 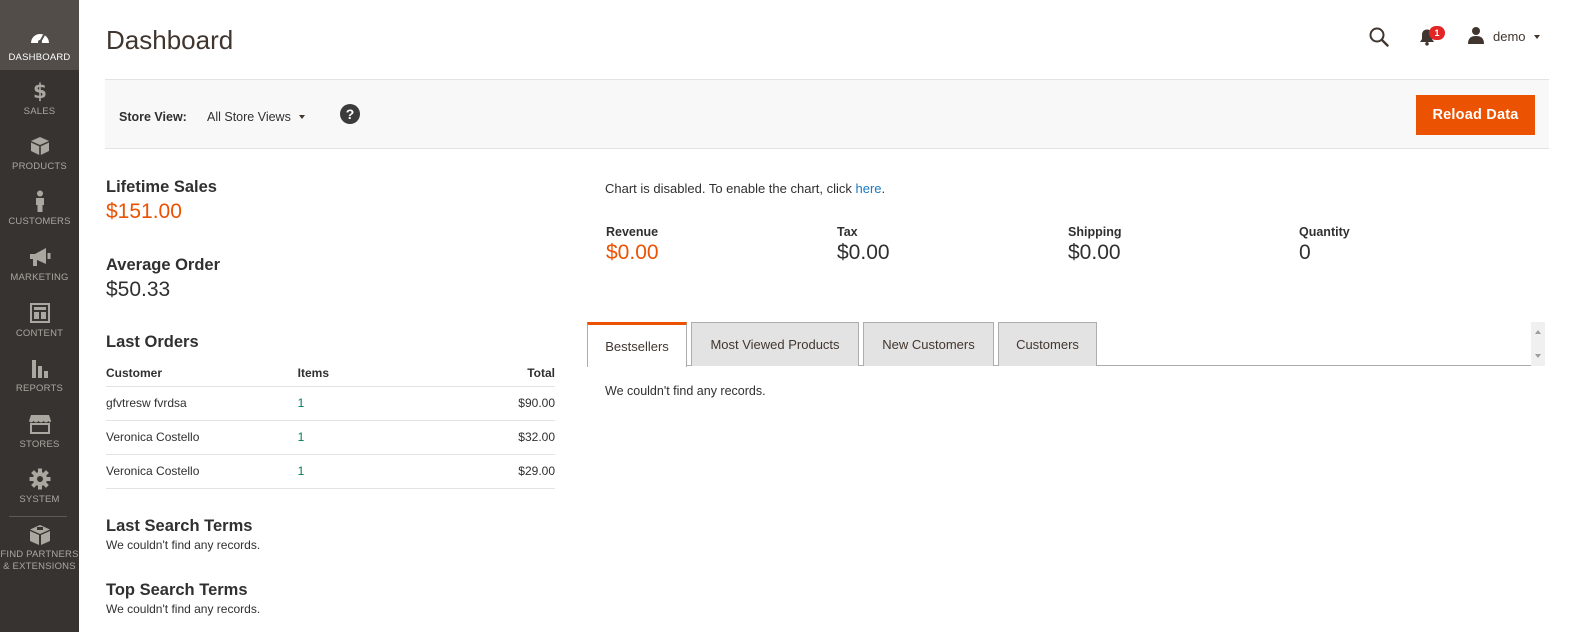 I want to click on sidebar-item-label: DASHBOARD, so click(x=39, y=57).